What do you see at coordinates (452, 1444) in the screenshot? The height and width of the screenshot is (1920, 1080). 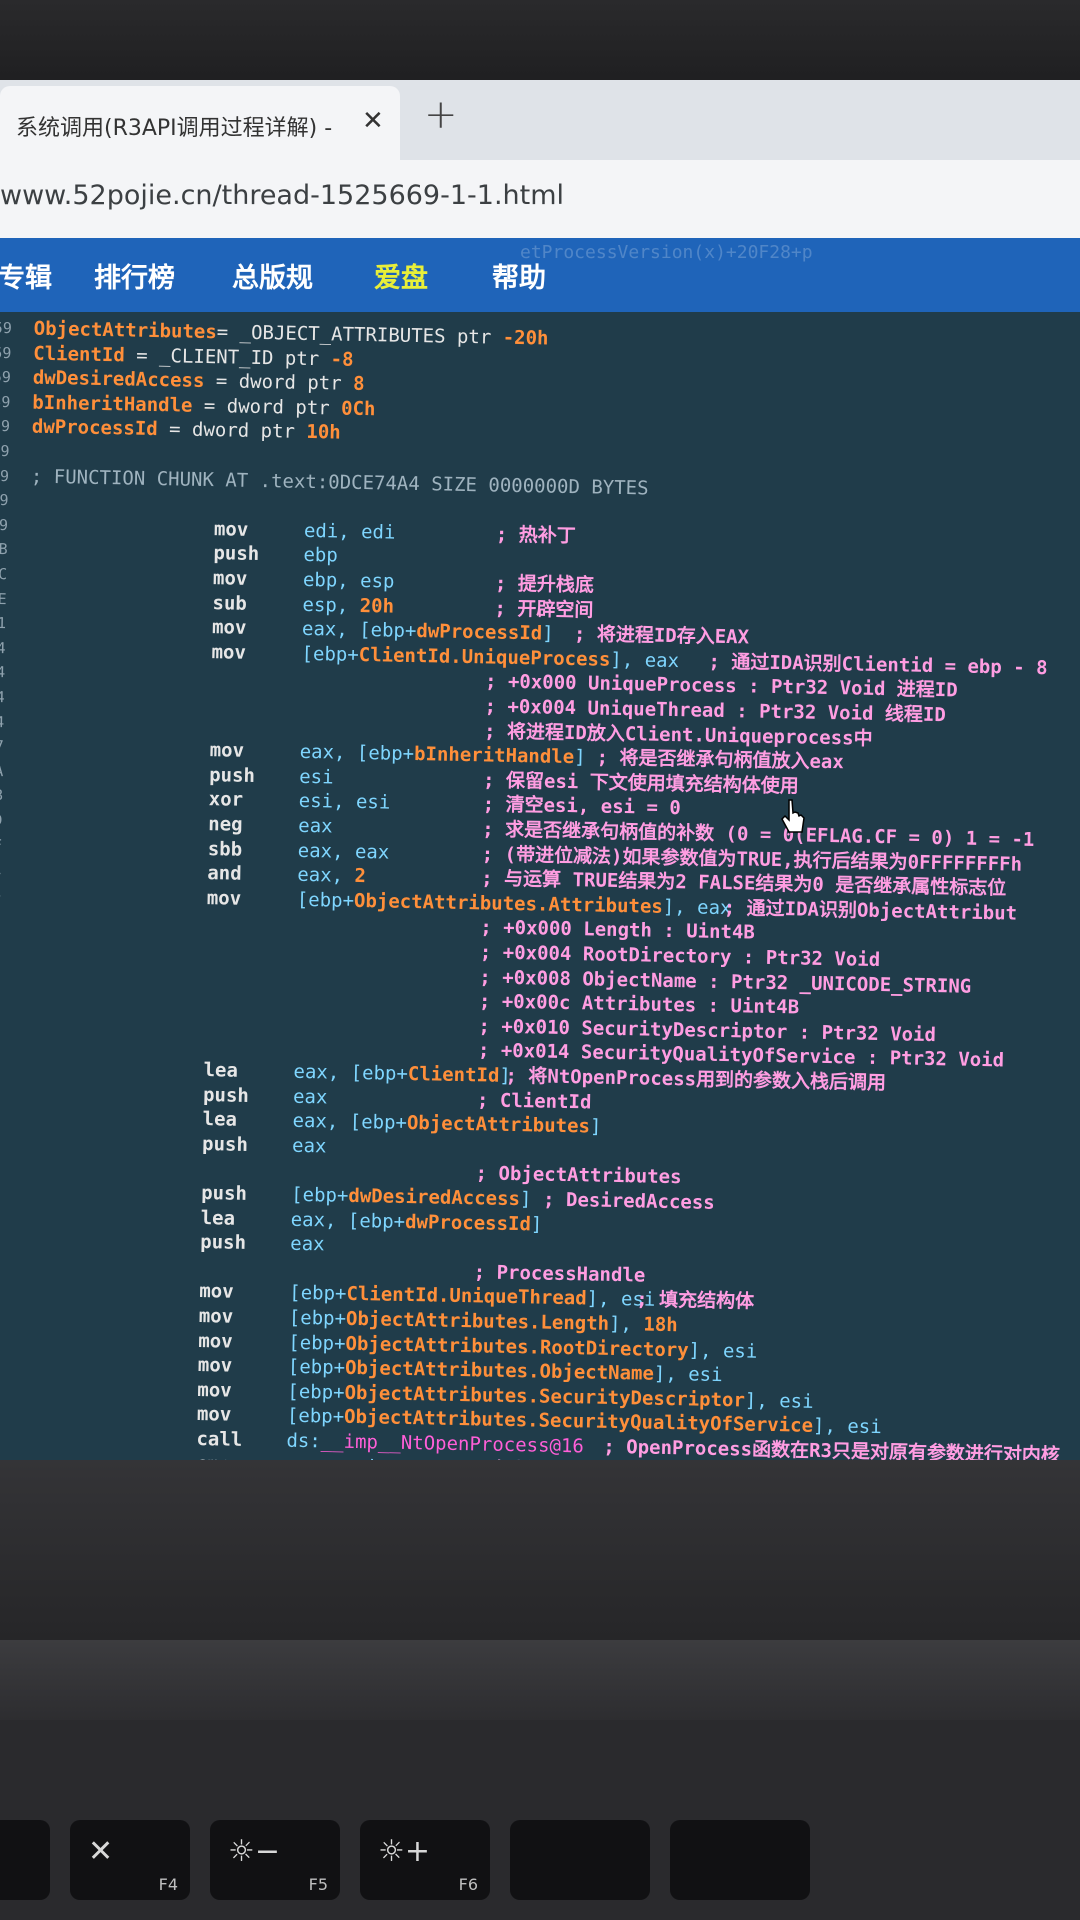 I see `token: __imp__NtOpenProcess@16` at bounding box center [452, 1444].